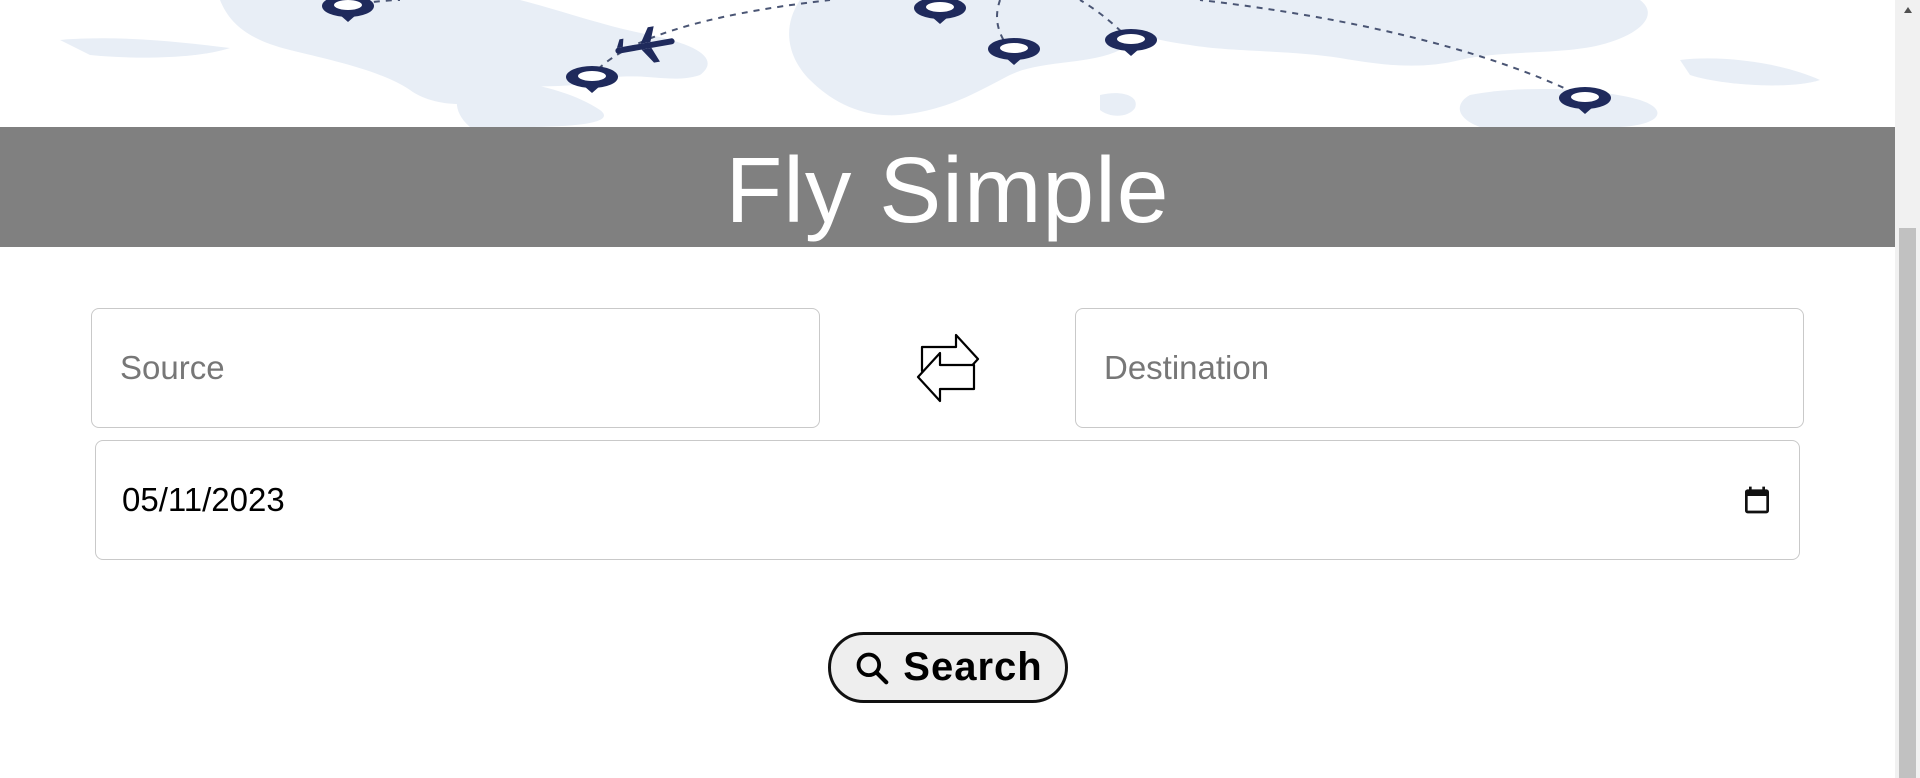  What do you see at coordinates (947, 189) in the screenshot?
I see `page-title: Fly Simple` at bounding box center [947, 189].